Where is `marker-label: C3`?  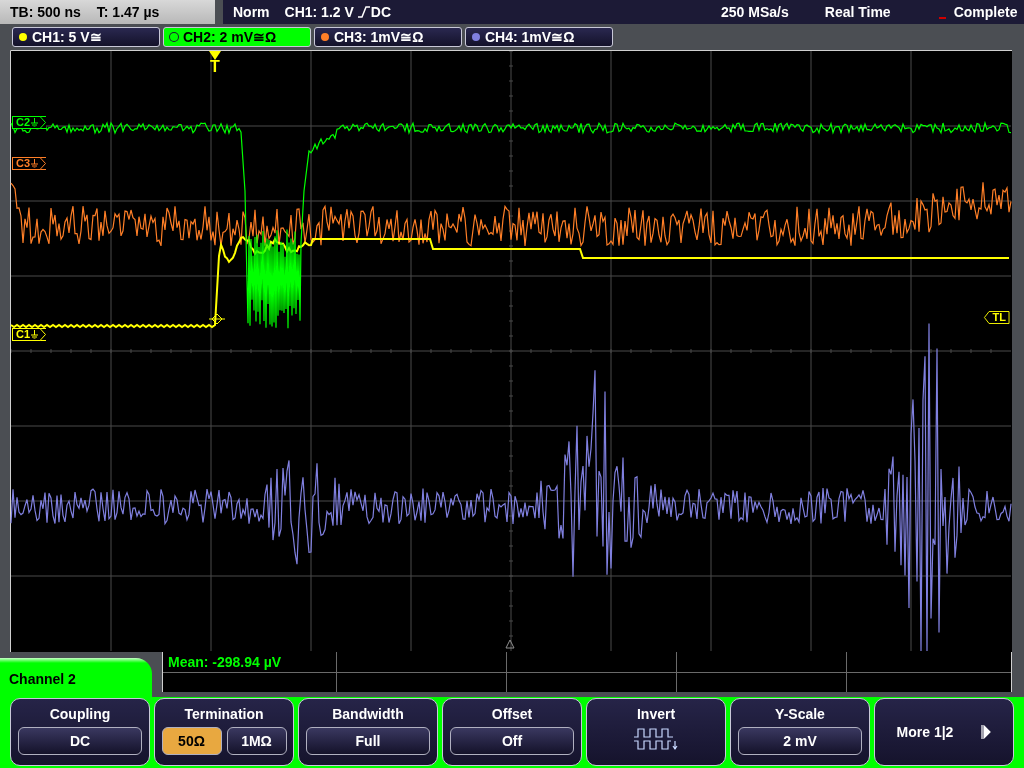
marker-label: C3 is located at coordinates (23, 163).